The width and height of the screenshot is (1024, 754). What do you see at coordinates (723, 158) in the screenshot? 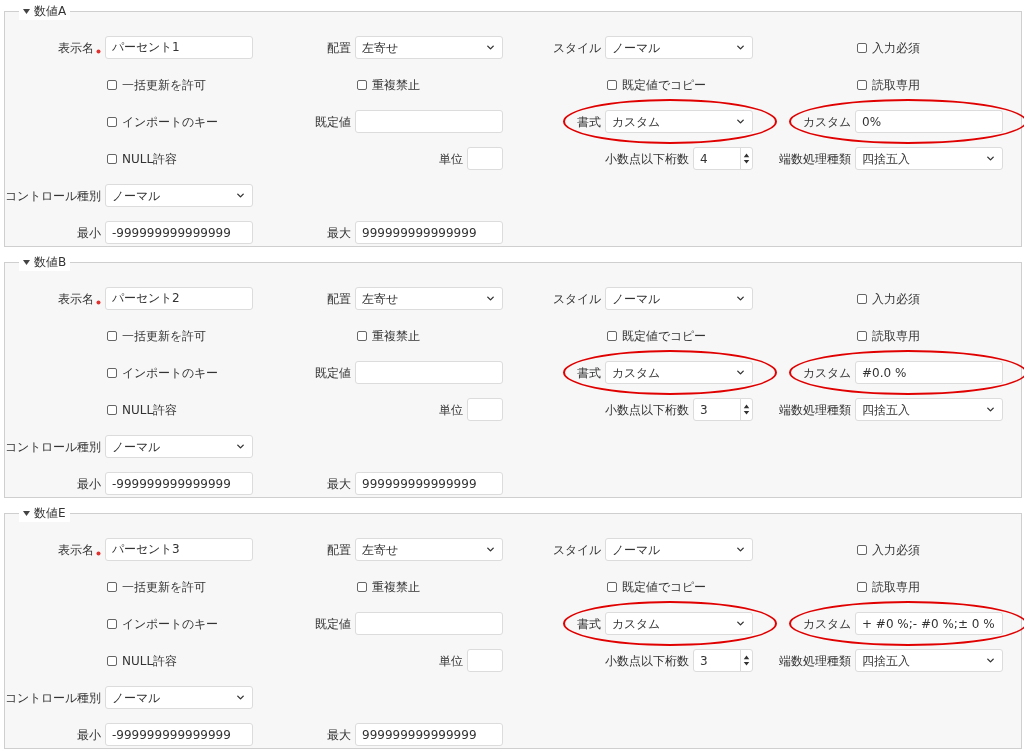
I see `number-field: 4` at bounding box center [723, 158].